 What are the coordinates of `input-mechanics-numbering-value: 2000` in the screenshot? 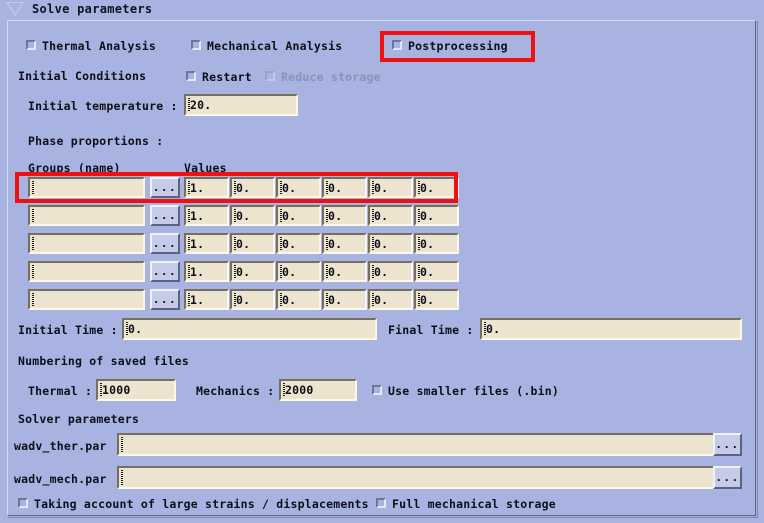 It's located at (299, 390).